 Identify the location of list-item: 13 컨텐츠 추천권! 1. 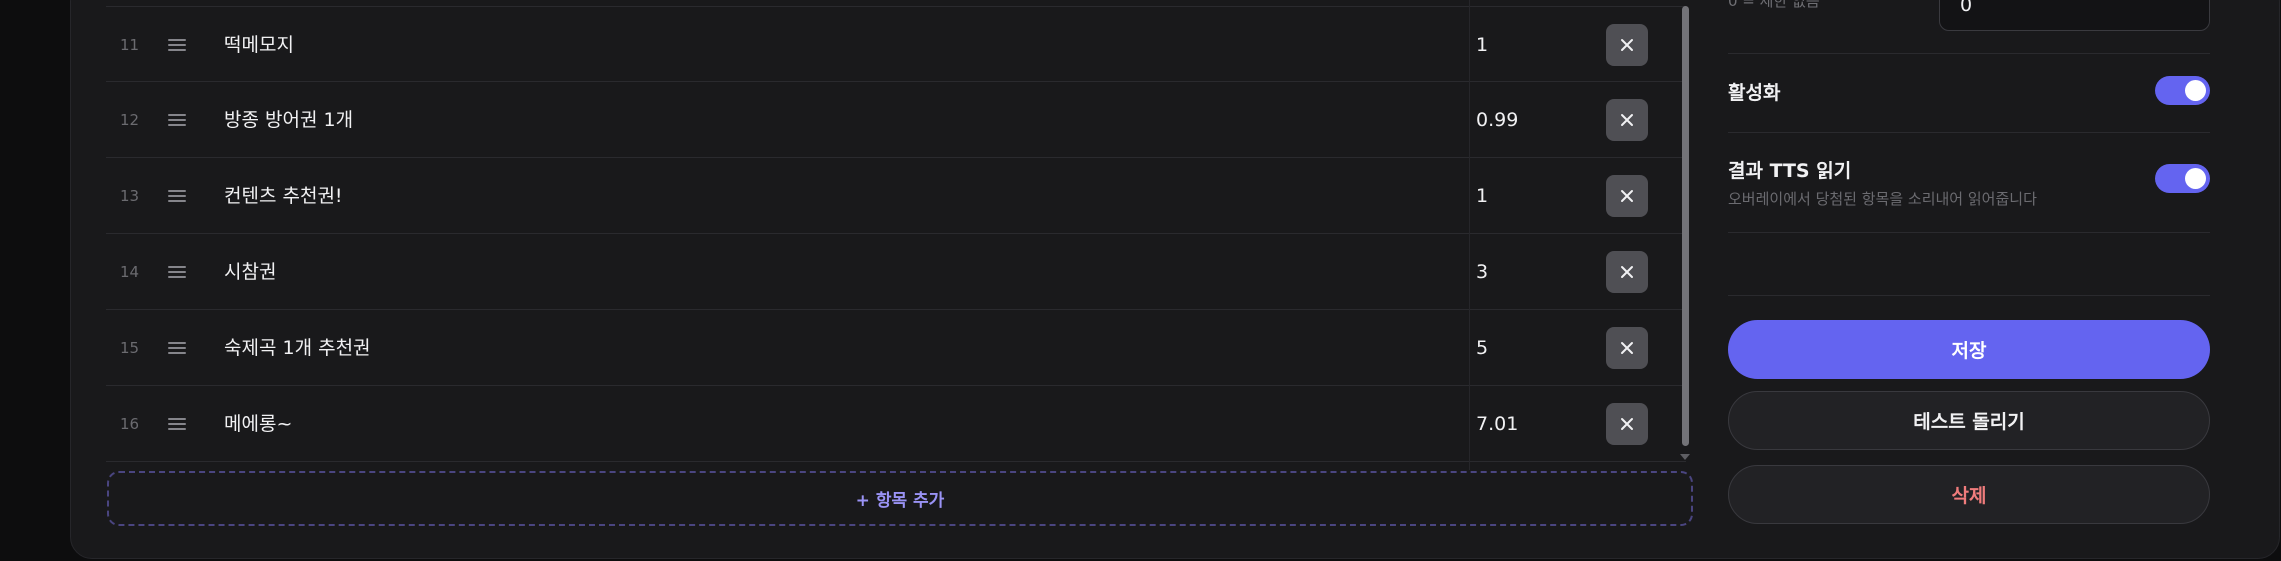
(896, 196).